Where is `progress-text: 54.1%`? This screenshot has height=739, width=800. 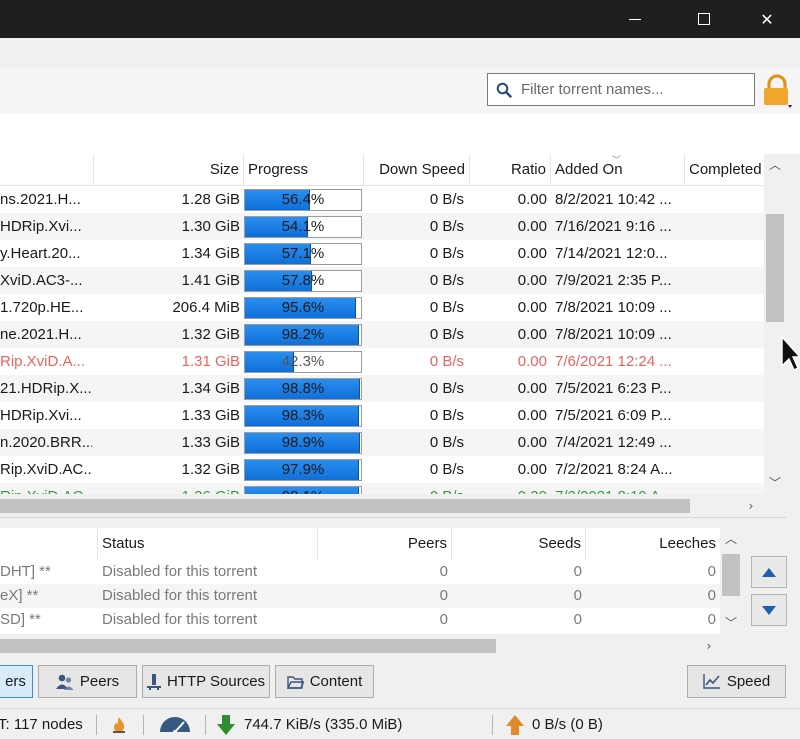
progress-text: 54.1% is located at coordinates (303, 226).